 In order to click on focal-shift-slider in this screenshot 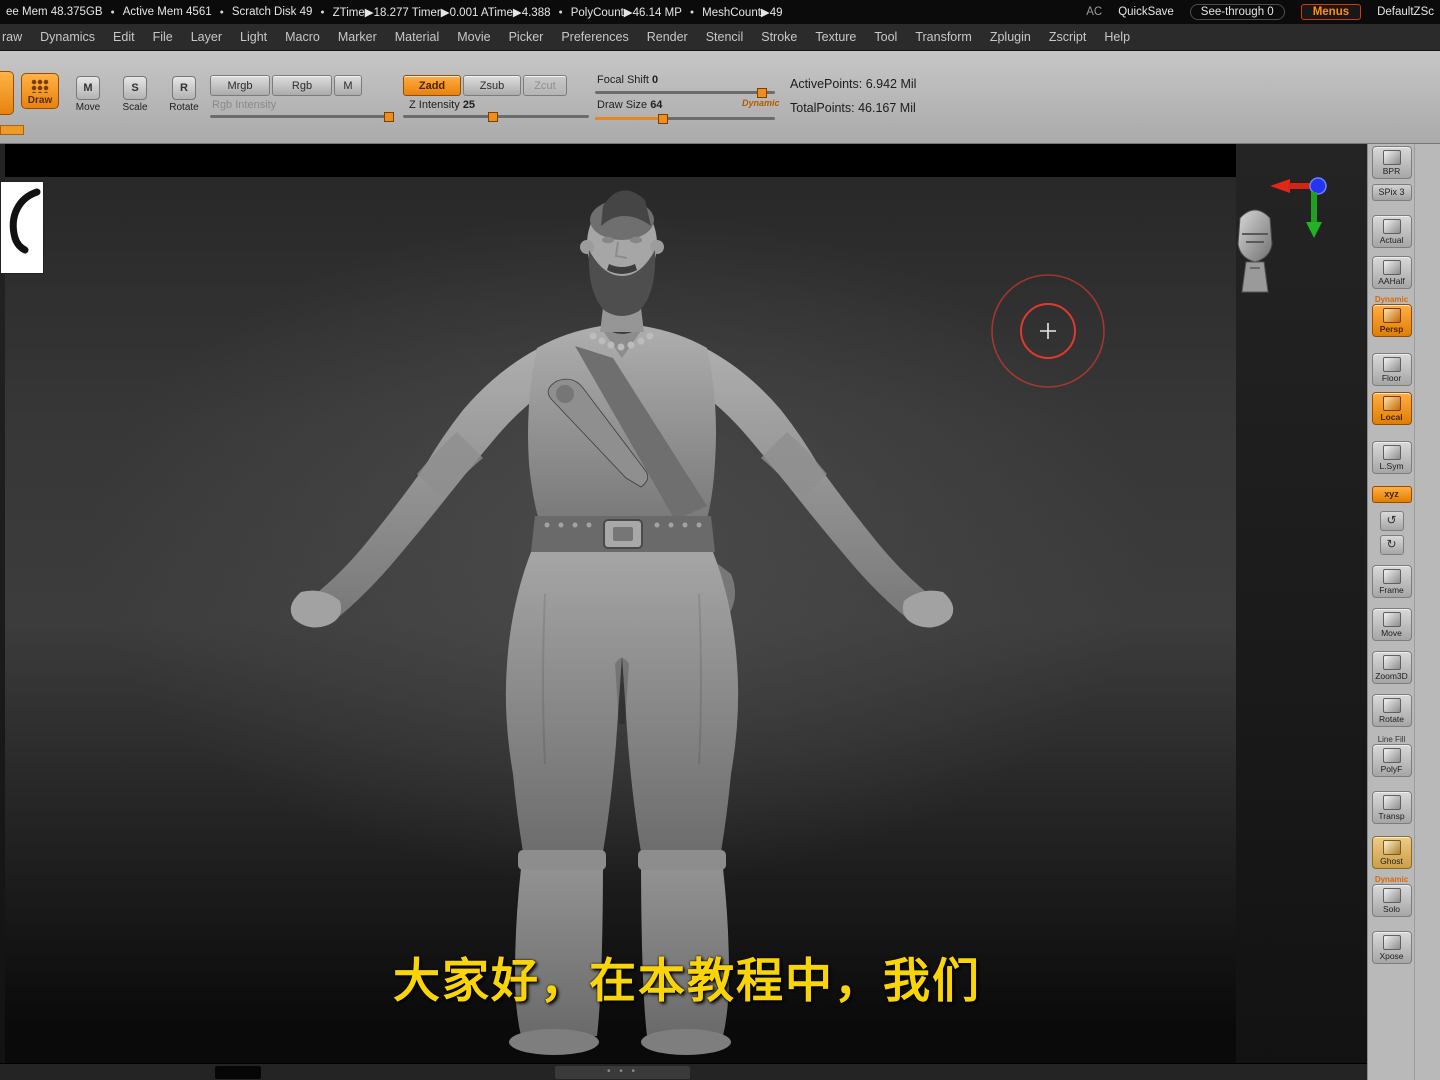, I will do `click(685, 93)`.